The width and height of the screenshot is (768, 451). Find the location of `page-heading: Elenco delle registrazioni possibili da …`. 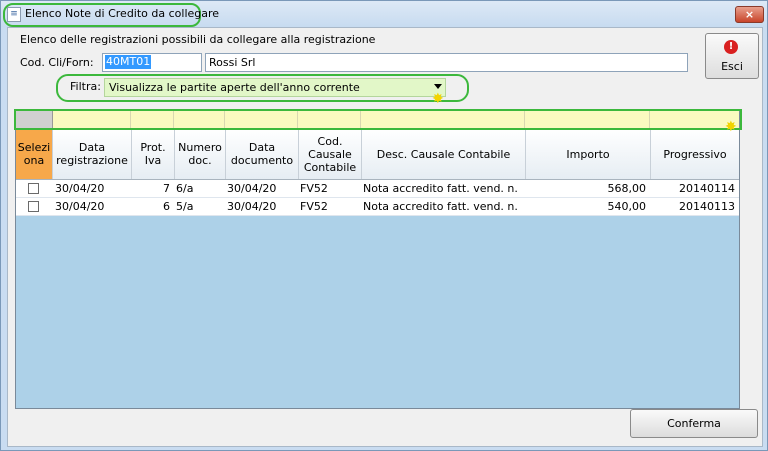

page-heading: Elenco delle registrazioni possibili da … is located at coordinates (198, 39).